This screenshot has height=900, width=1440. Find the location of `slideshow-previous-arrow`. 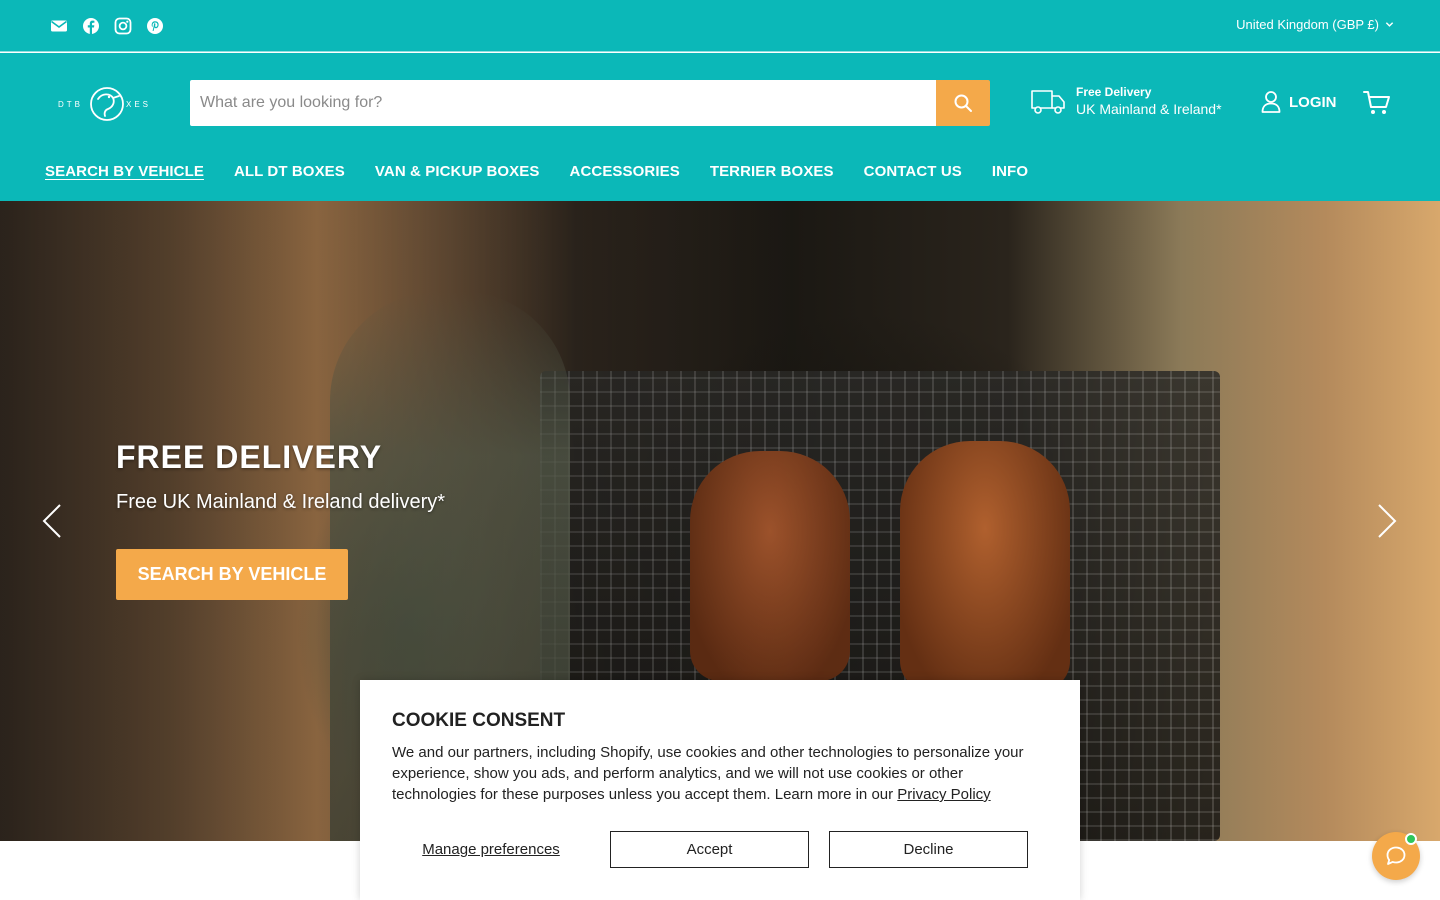

slideshow-previous-arrow is located at coordinates (52, 521).